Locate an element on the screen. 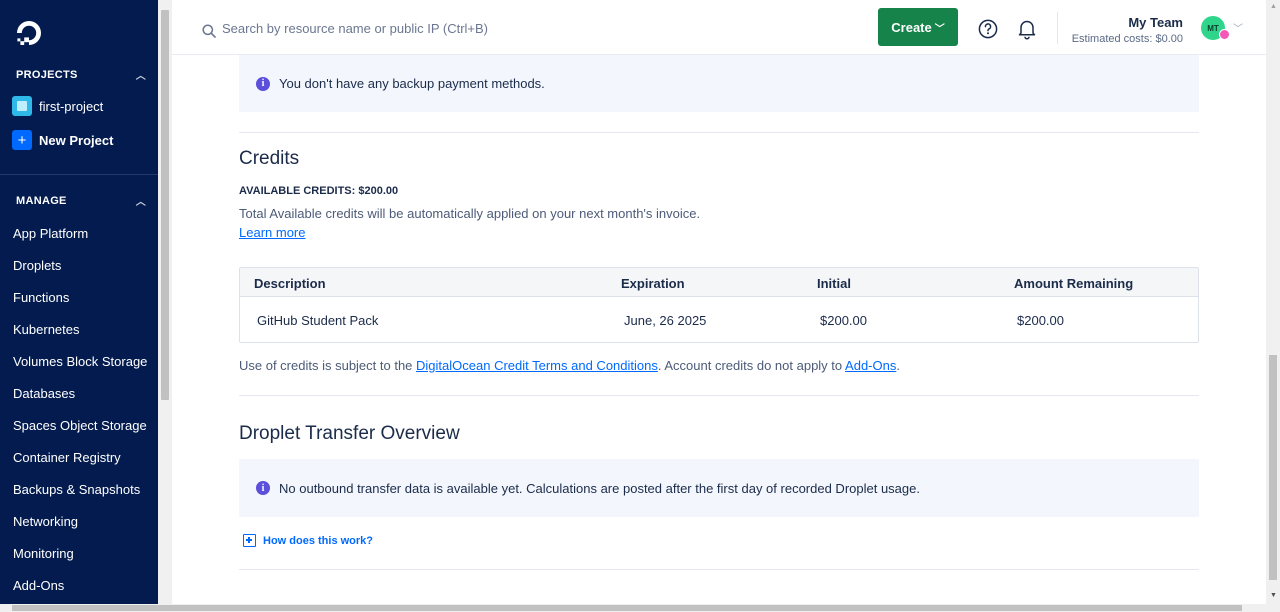  sidebar-project-first-project: first-project is located at coordinates (57, 106).